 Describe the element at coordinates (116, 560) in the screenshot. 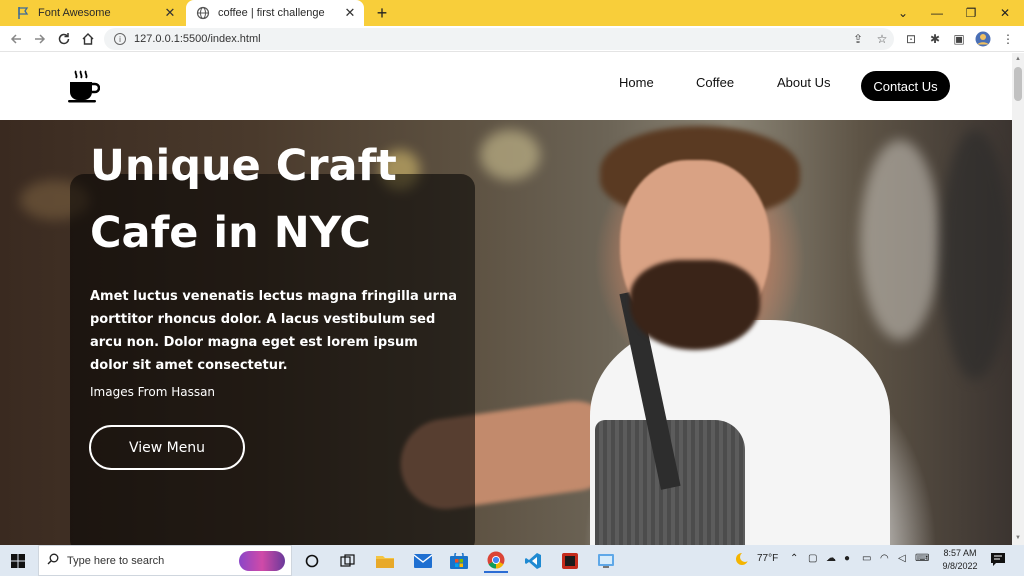

I see `search-placeholder: Type here to search` at that location.